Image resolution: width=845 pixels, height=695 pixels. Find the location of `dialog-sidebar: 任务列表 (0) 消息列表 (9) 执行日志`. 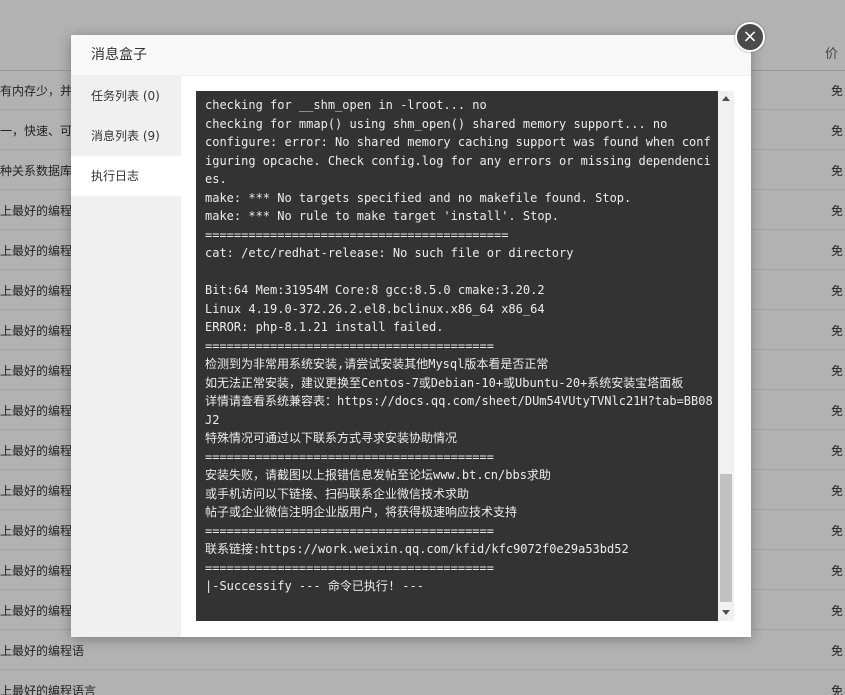

dialog-sidebar: 任务列表 (0) 消息列表 (9) 执行日志 is located at coordinates (126, 356).